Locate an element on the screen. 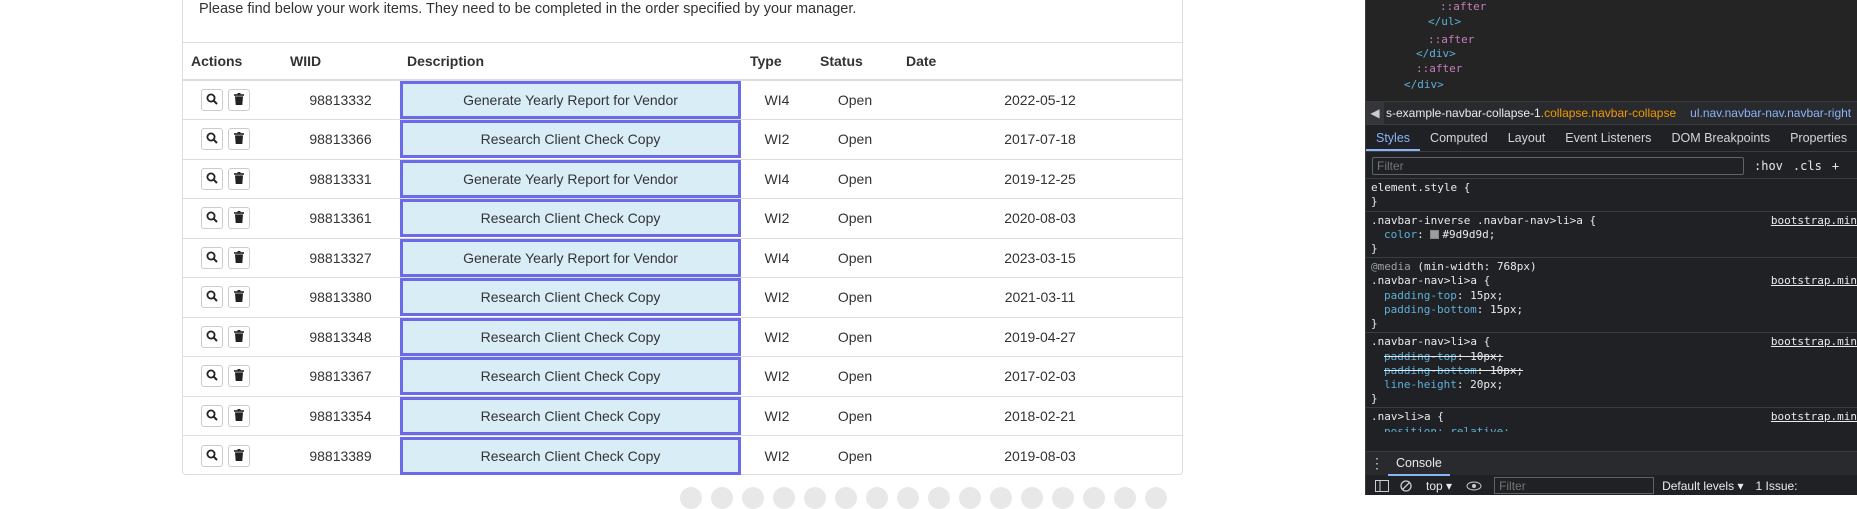 The image size is (1857, 509). rule-declaration: position: relative; is located at coordinates (1447, 428).